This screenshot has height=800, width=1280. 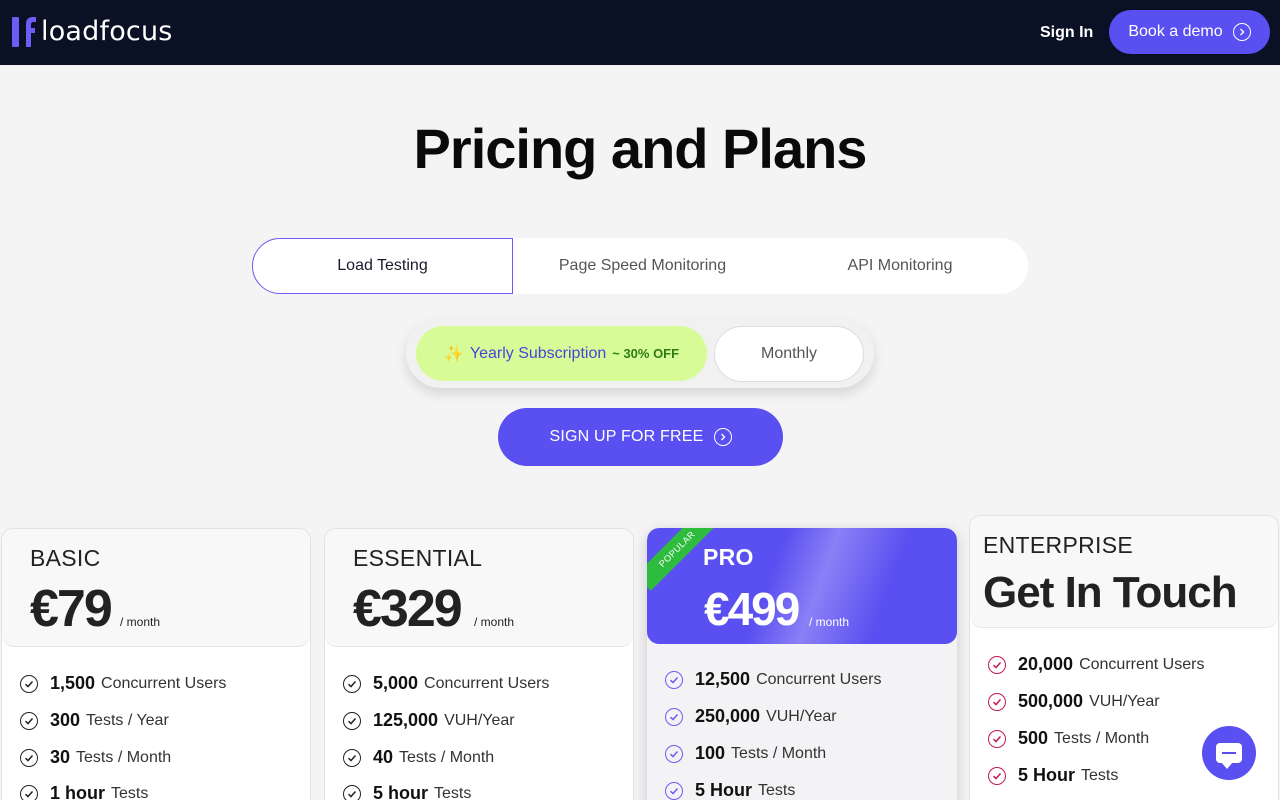 What do you see at coordinates (1110, 592) in the screenshot?
I see `plan-price: Get In Touch` at bounding box center [1110, 592].